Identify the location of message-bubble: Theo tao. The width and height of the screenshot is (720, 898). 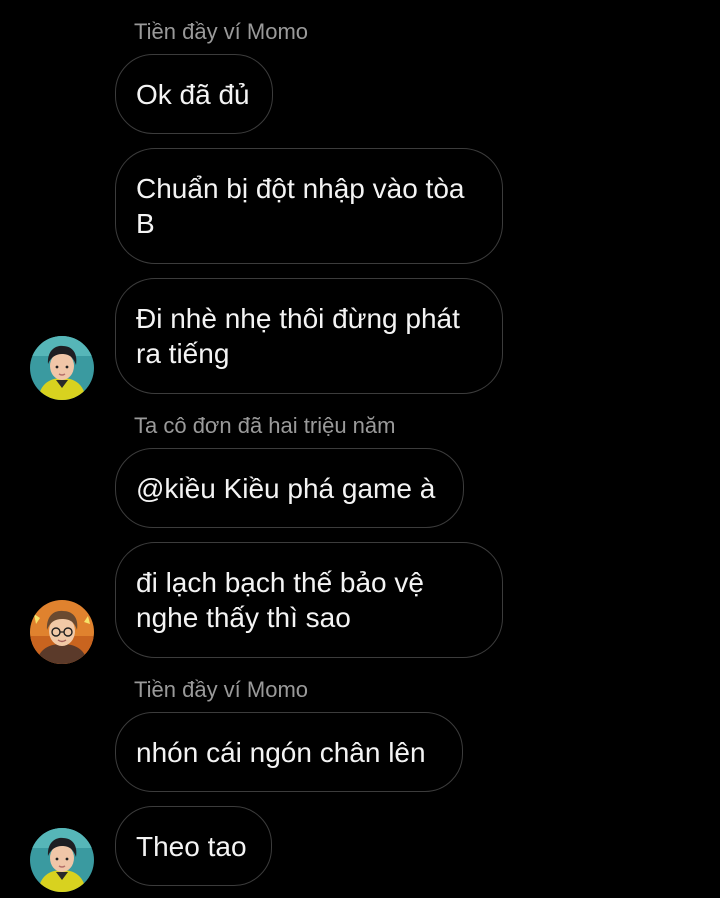
(193, 846).